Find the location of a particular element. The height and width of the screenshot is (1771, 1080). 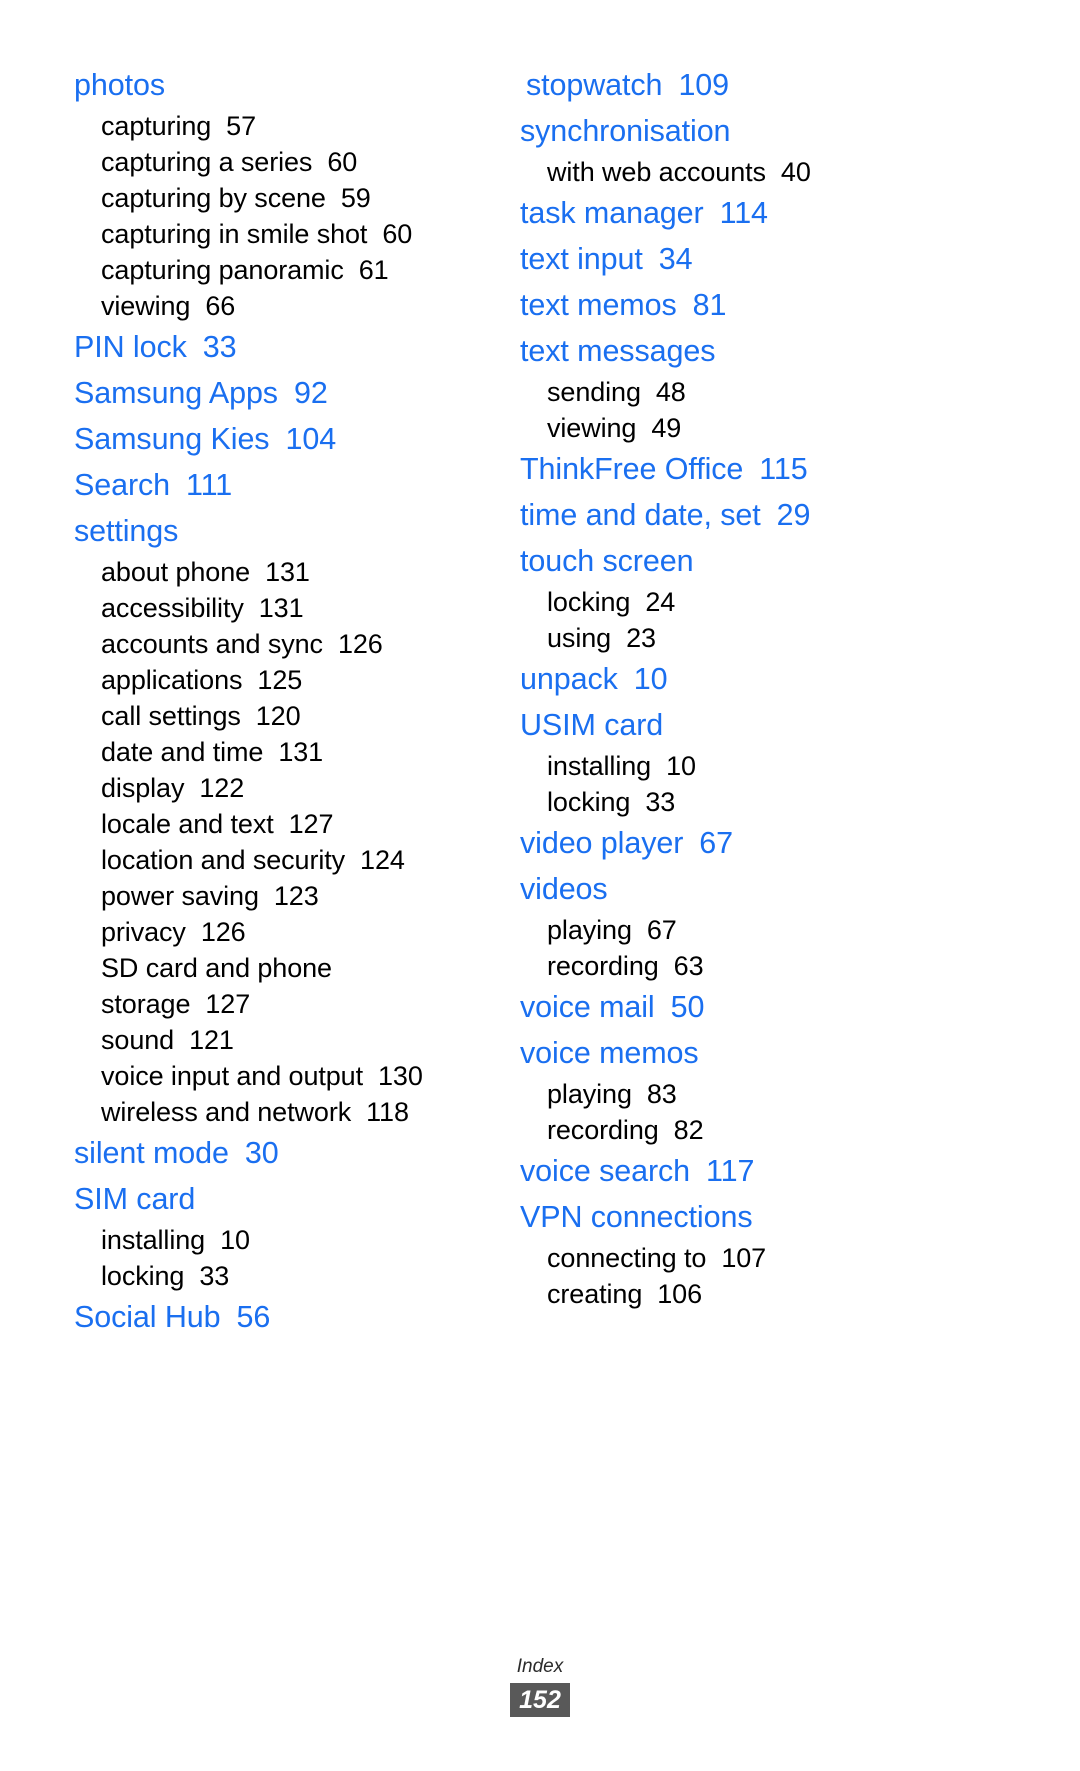

index-subentry-capturing-panoramic: capturing panoramic 61 is located at coordinates (300, 270).